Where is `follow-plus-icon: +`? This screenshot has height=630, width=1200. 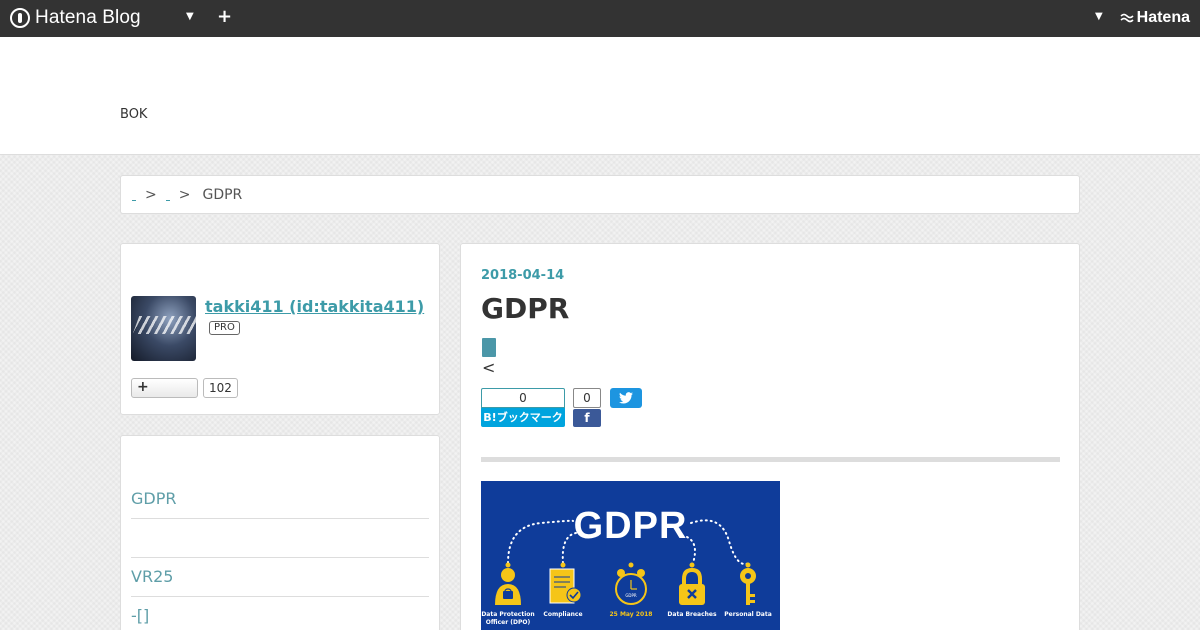 follow-plus-icon: + is located at coordinates (143, 387).